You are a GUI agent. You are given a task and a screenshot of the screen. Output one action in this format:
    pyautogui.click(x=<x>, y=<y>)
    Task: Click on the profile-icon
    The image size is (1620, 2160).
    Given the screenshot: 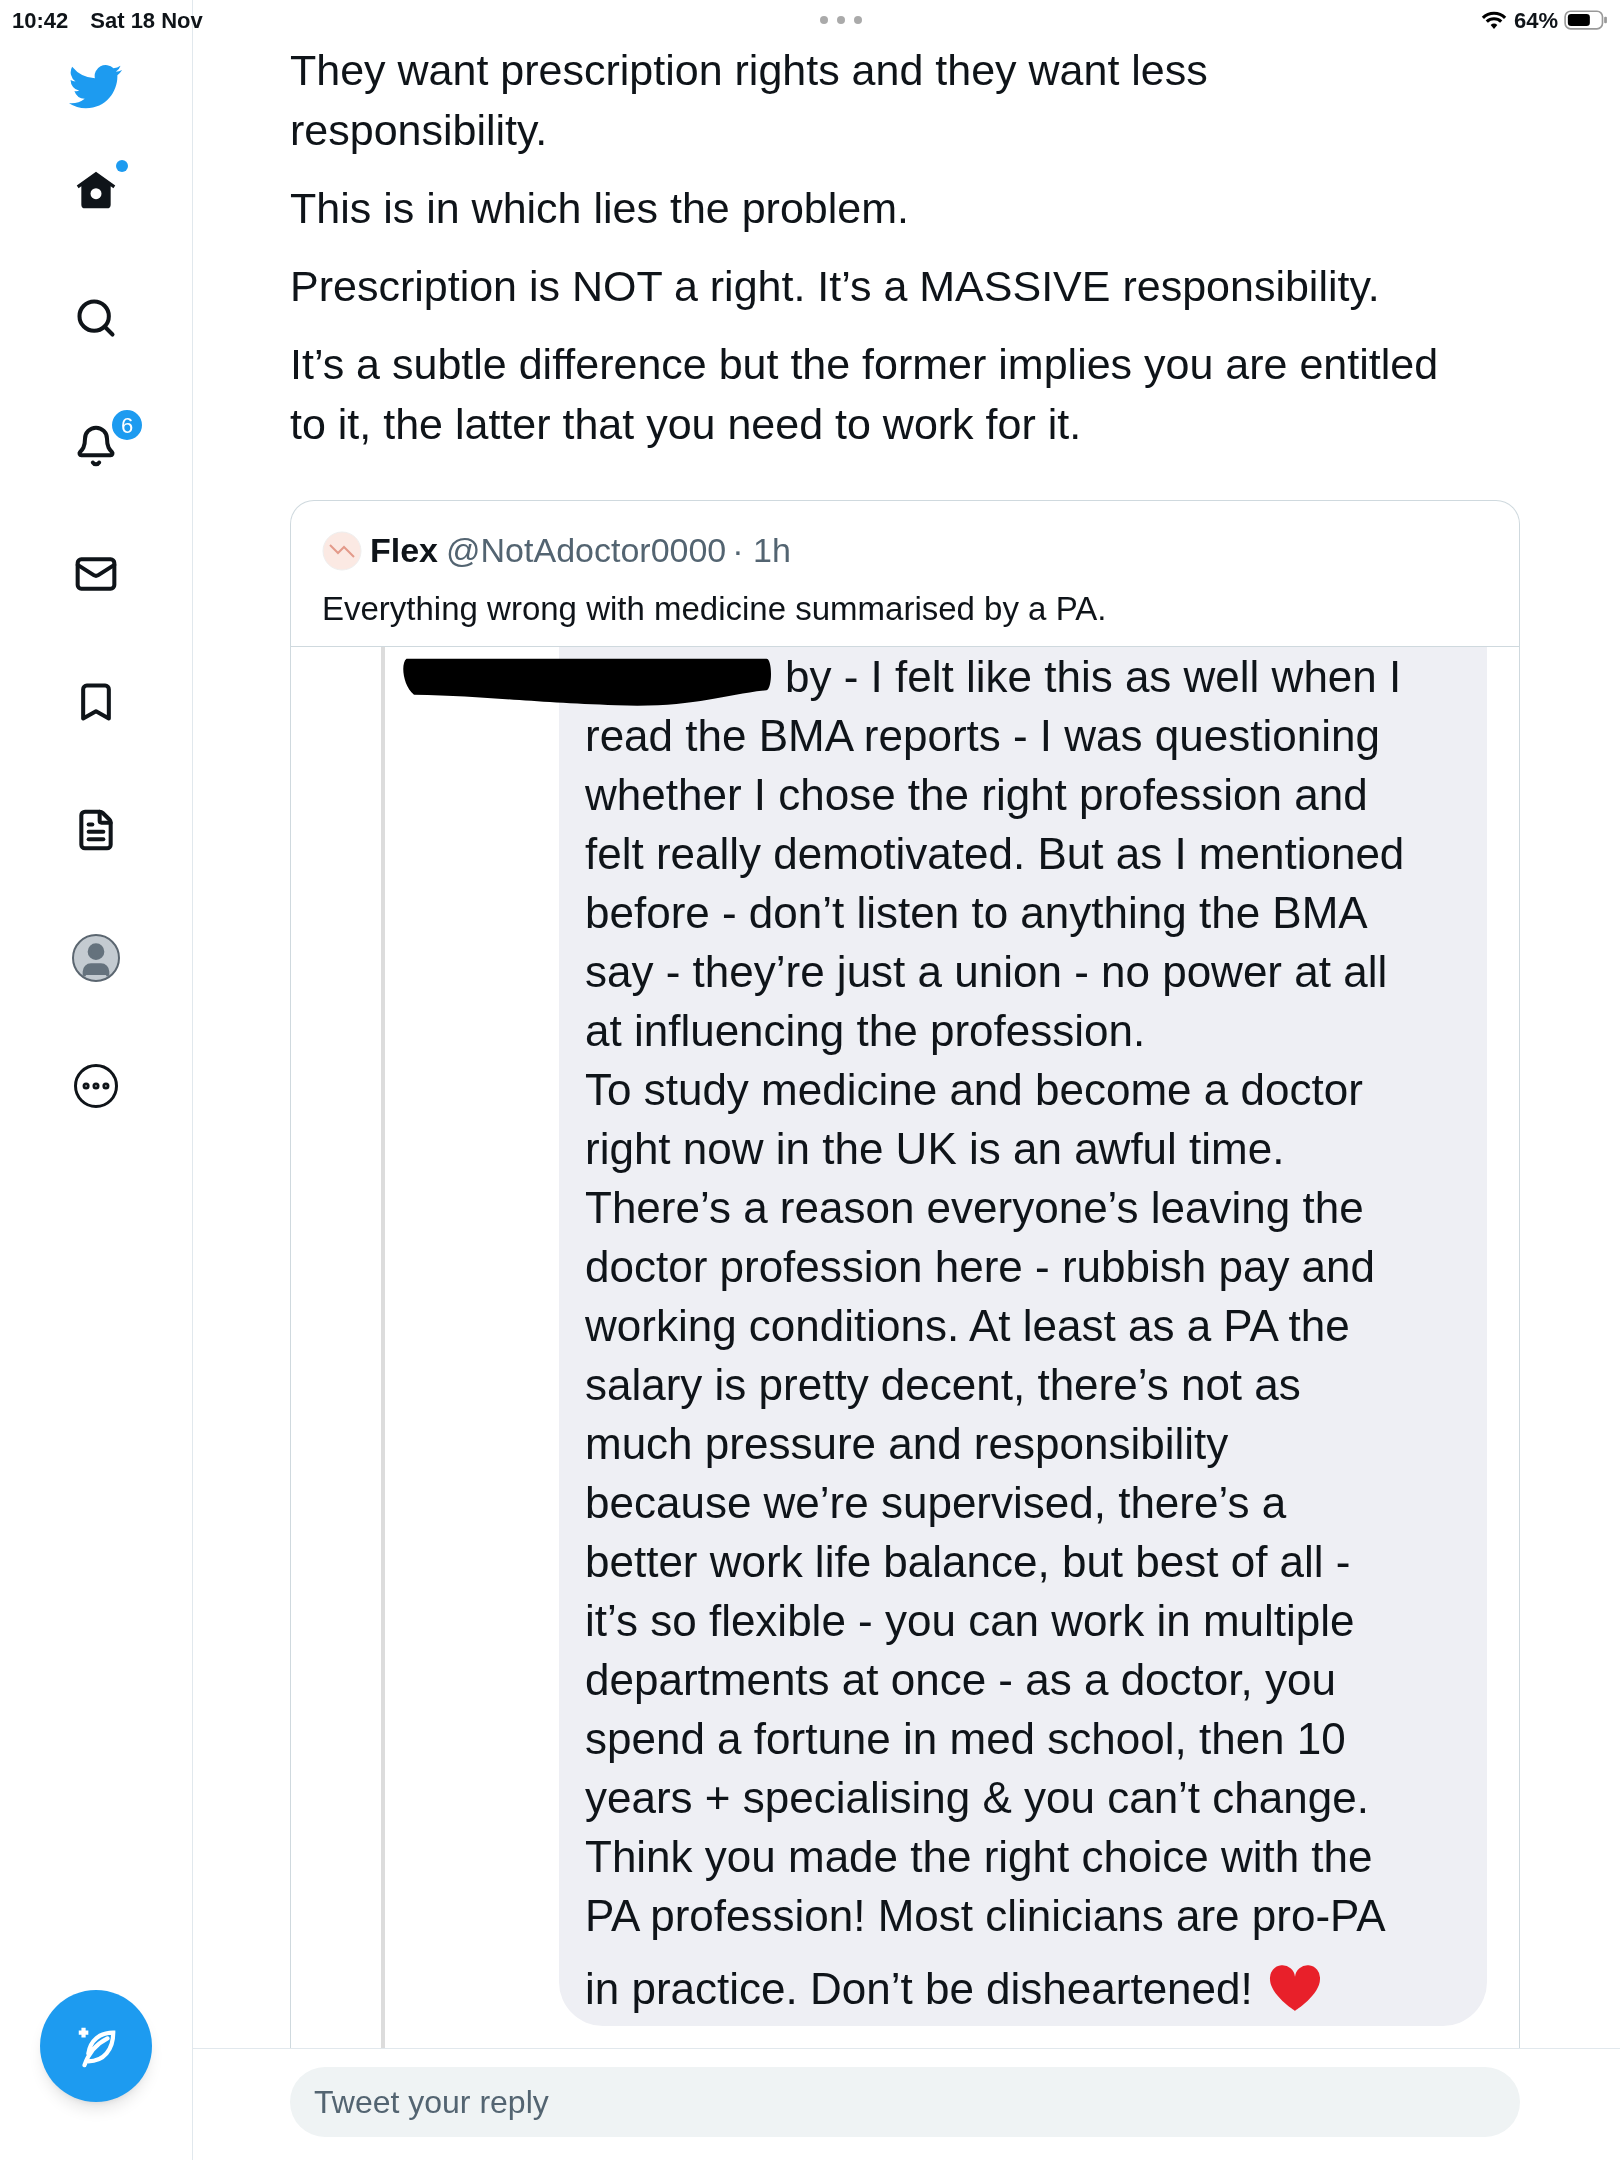 What is the action you would take?
    pyautogui.click(x=96, y=958)
    